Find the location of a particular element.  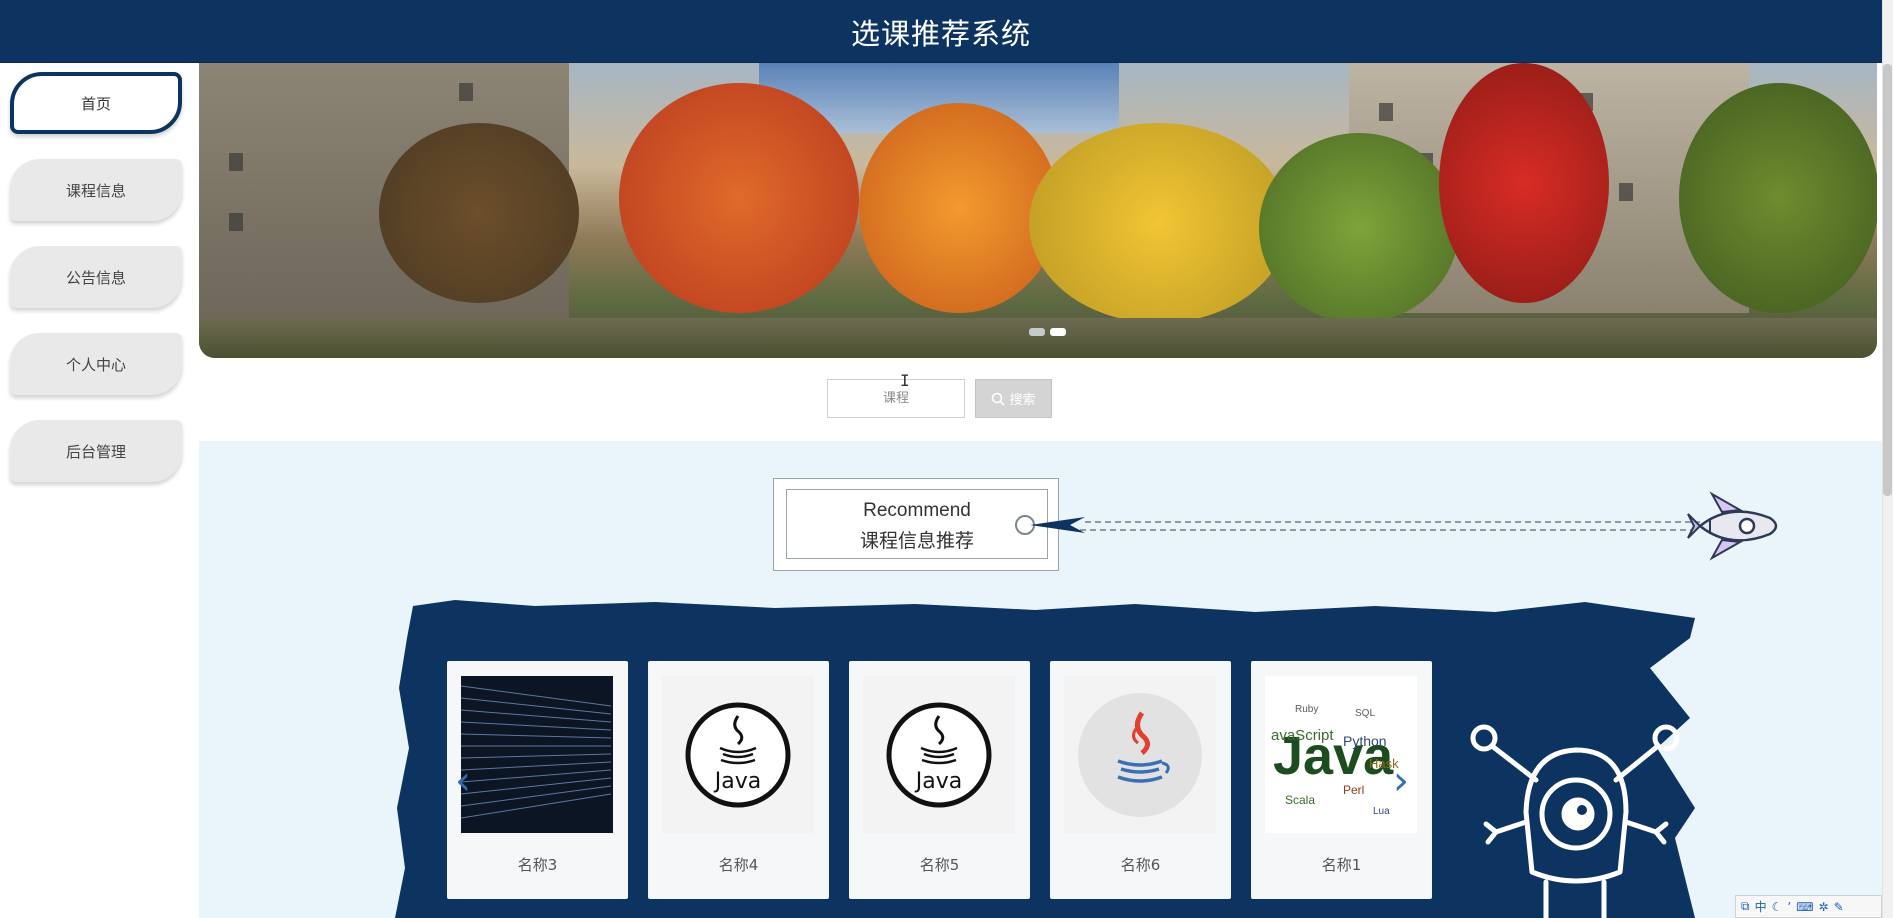

carousel-indicators is located at coordinates (1047, 332).